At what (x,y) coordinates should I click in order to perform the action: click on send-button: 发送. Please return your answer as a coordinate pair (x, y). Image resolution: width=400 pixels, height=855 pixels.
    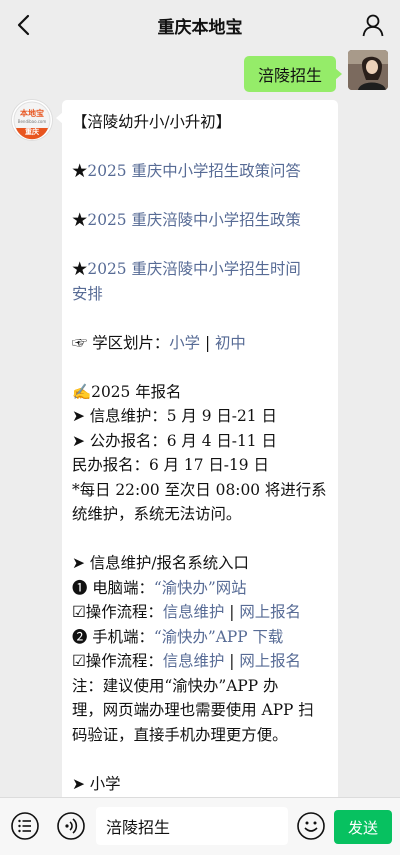
    Looking at the image, I should click on (363, 827).